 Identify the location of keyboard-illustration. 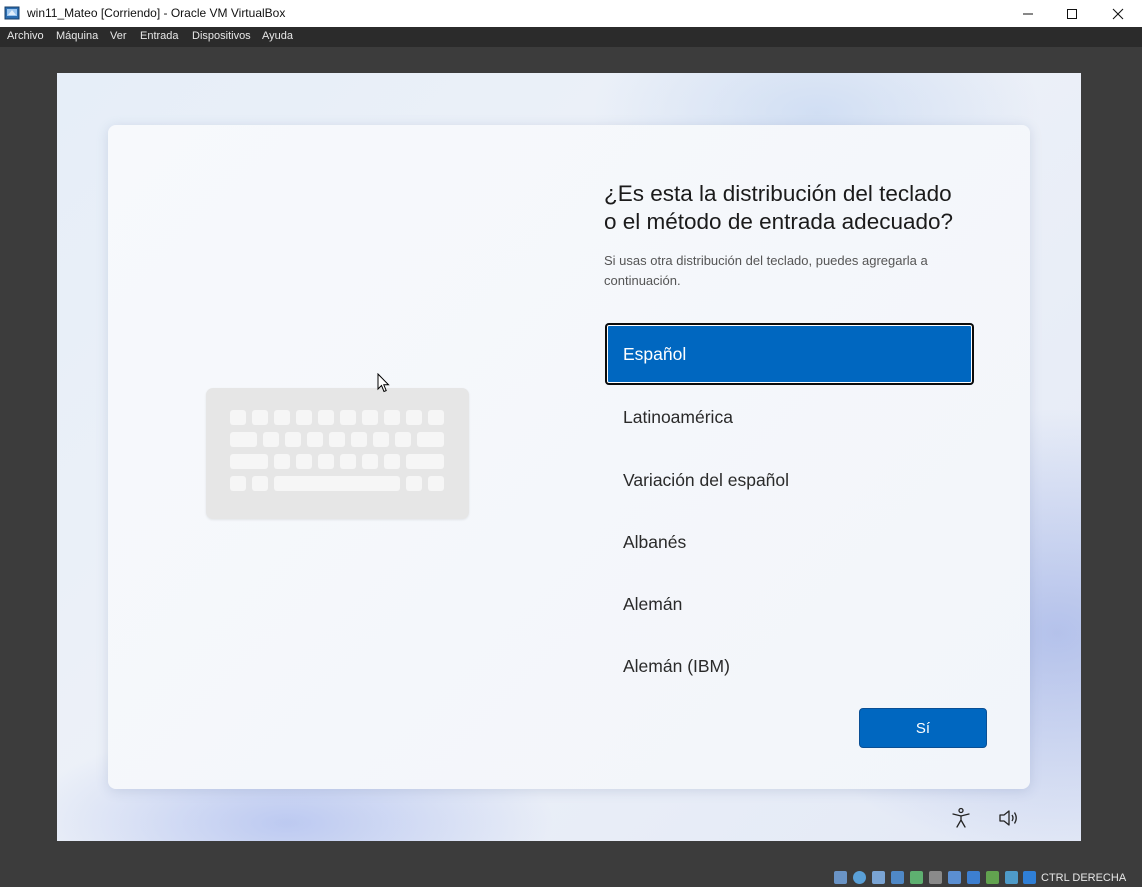
(337, 453).